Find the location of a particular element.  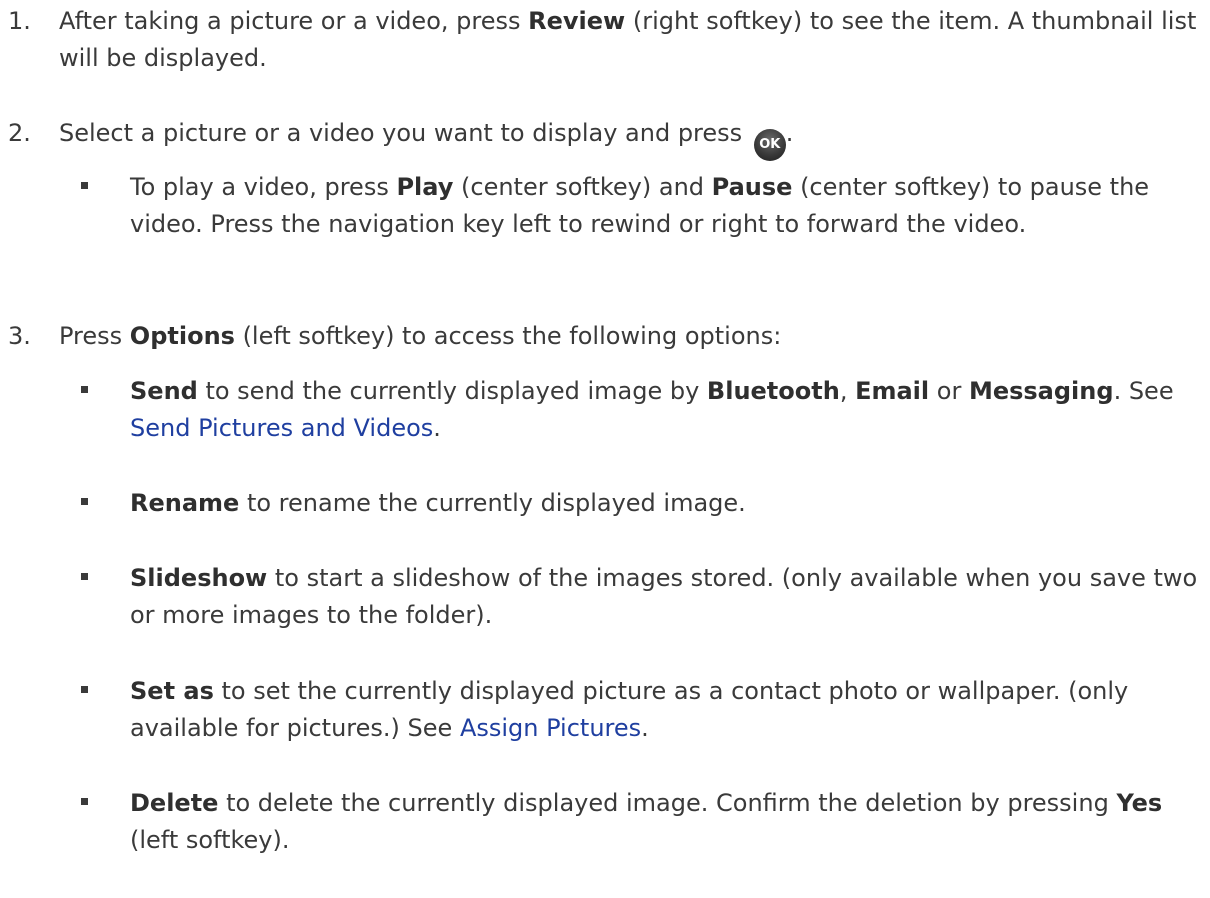

step-number: 1. is located at coordinates (19, 21).